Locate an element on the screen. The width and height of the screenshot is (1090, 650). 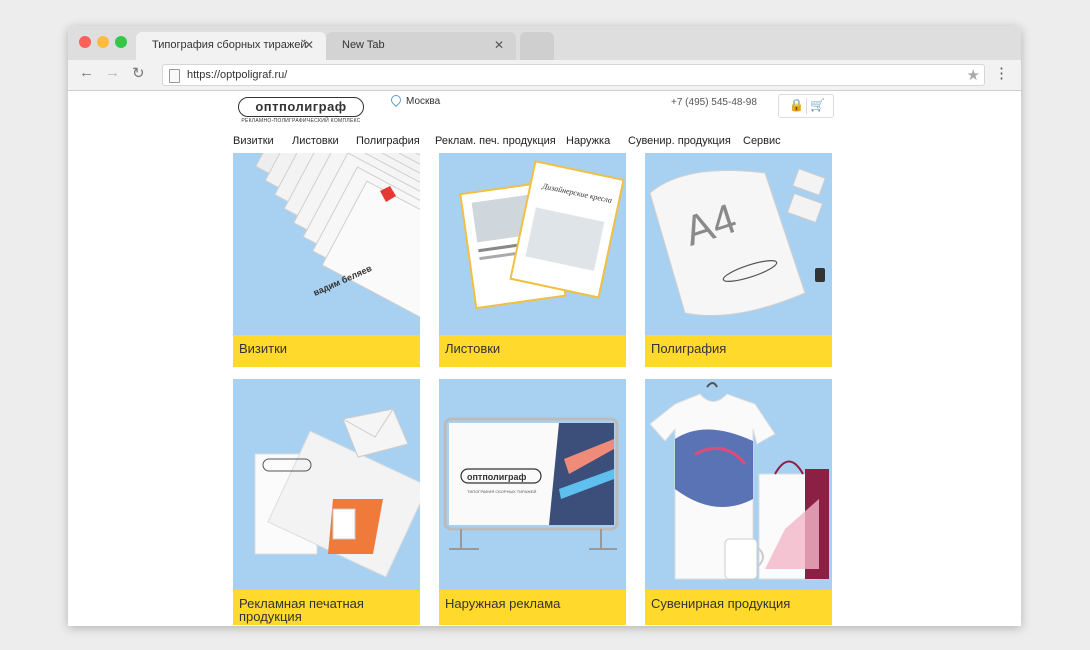
forward-icon: → is located at coordinates (112, 72).